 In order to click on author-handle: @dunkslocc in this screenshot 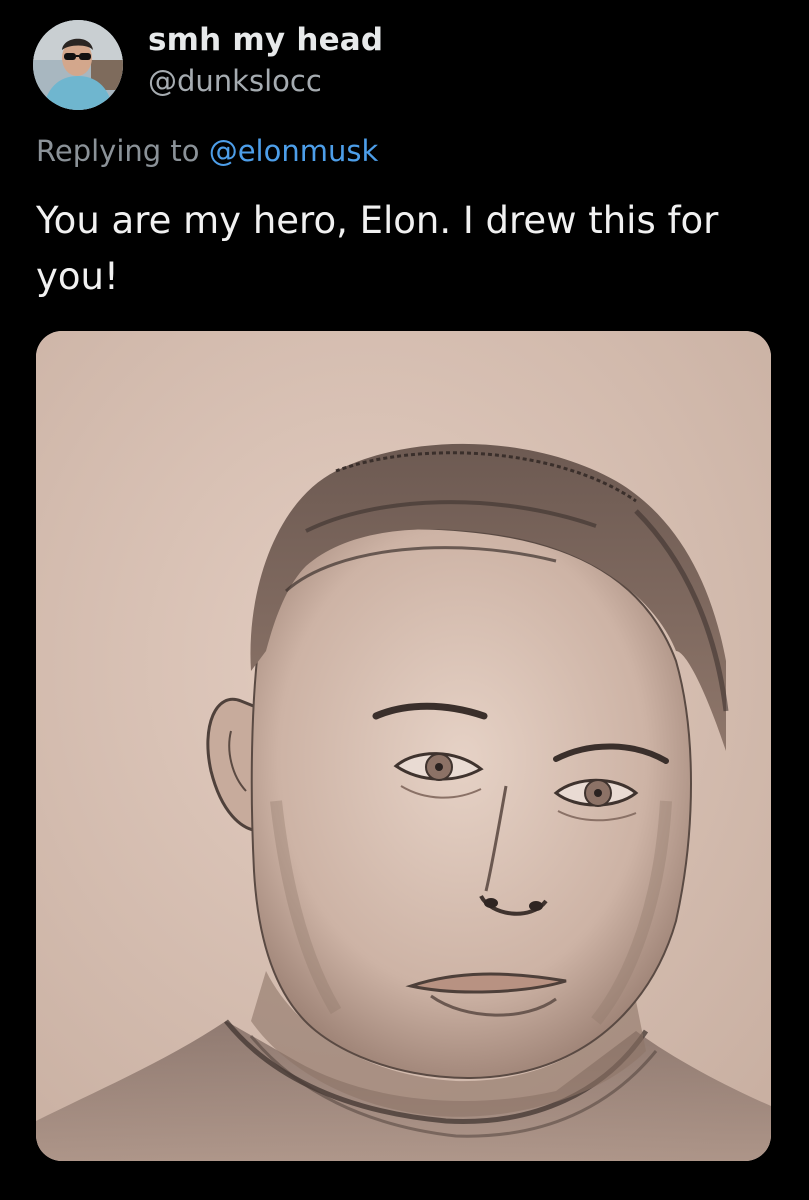, I will do `click(235, 81)`.